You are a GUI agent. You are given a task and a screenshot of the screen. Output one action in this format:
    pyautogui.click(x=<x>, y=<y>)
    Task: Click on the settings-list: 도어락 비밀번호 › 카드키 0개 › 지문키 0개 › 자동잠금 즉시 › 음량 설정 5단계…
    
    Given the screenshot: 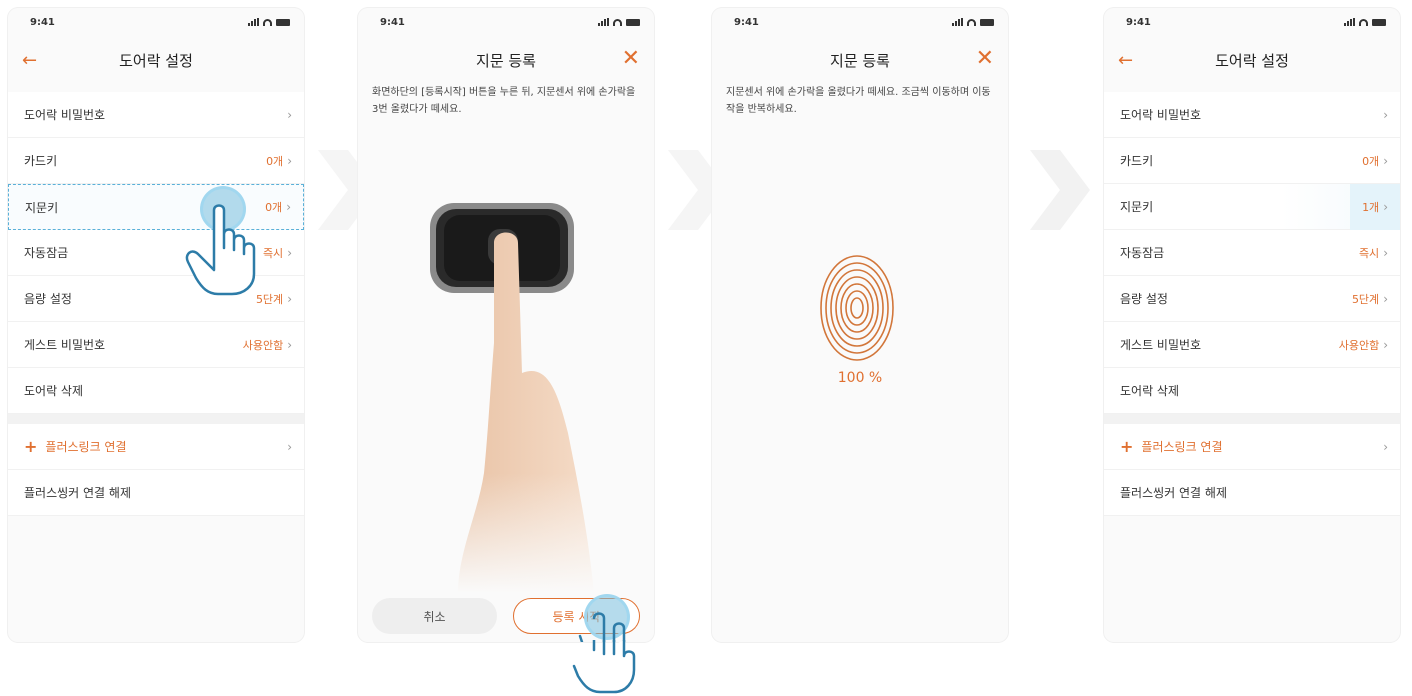 What is the action you would take?
    pyautogui.click(x=156, y=304)
    